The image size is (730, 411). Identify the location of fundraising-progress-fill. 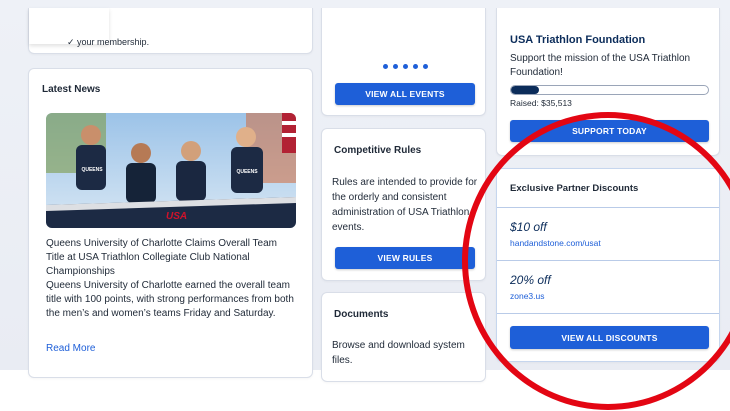
(525, 90).